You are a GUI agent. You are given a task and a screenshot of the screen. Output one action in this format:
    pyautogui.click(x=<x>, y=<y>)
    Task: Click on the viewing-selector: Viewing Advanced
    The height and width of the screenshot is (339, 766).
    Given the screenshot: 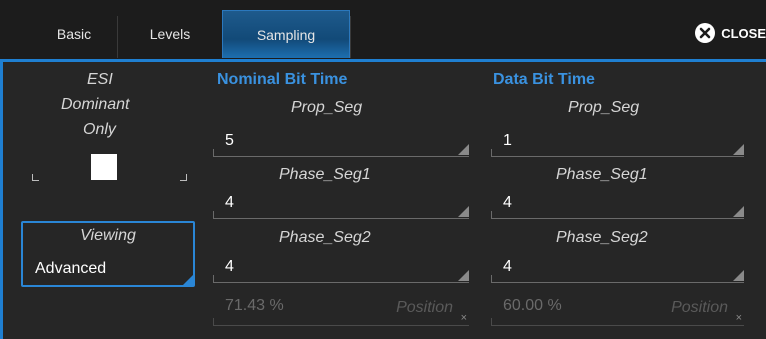 What is the action you would take?
    pyautogui.click(x=108, y=254)
    